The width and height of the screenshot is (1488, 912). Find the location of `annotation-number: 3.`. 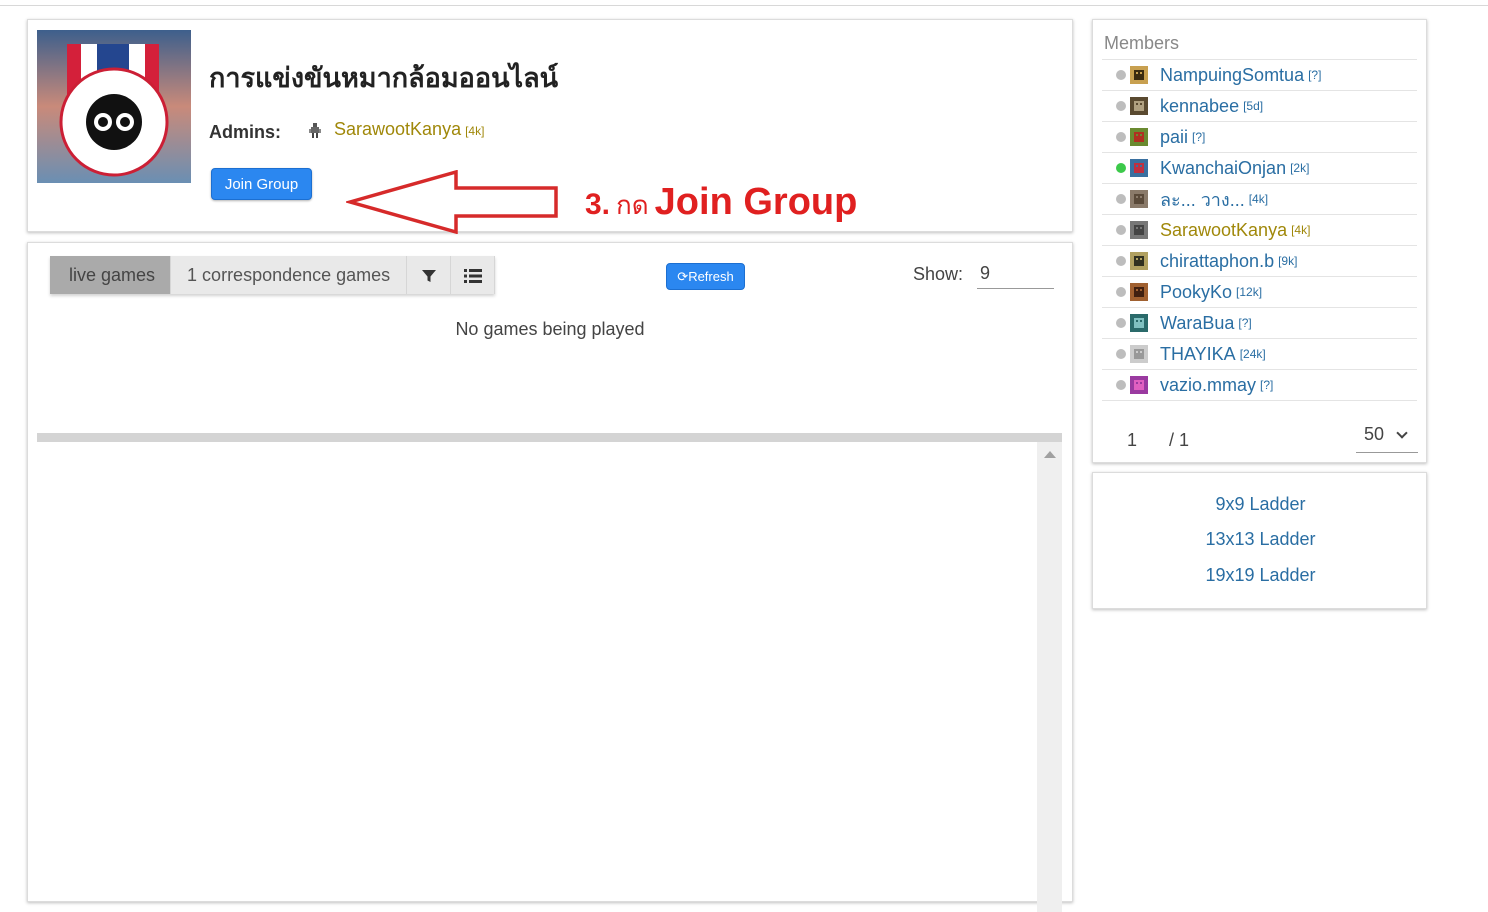

annotation-number: 3. is located at coordinates (598, 204).